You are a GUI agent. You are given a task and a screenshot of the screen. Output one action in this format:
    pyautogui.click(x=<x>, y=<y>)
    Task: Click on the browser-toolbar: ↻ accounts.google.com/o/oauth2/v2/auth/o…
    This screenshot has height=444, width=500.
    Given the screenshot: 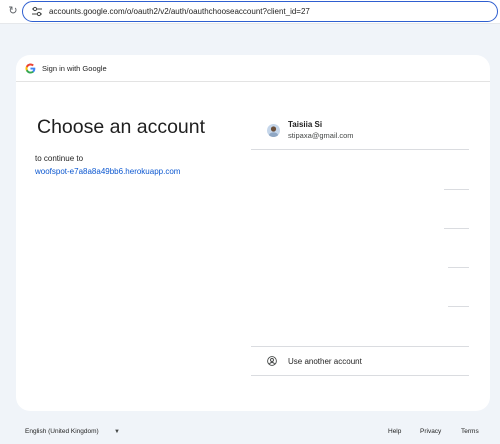 What is the action you would take?
    pyautogui.click(x=250, y=12)
    